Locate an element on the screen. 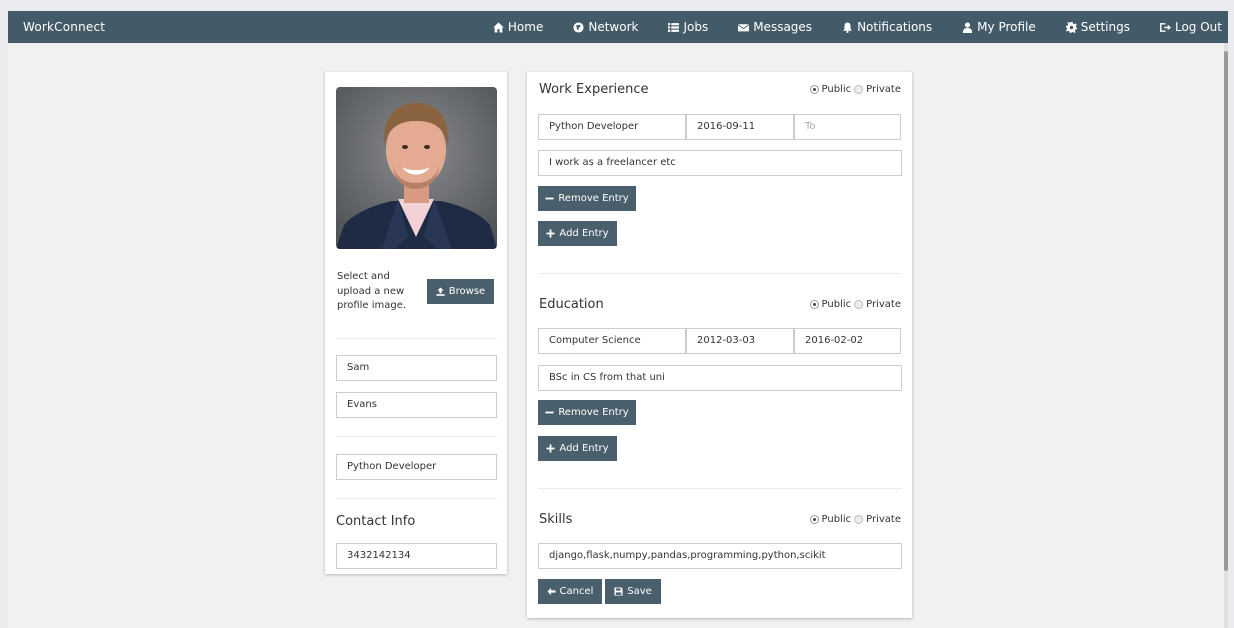  nav-messages-label: Messages is located at coordinates (783, 27).